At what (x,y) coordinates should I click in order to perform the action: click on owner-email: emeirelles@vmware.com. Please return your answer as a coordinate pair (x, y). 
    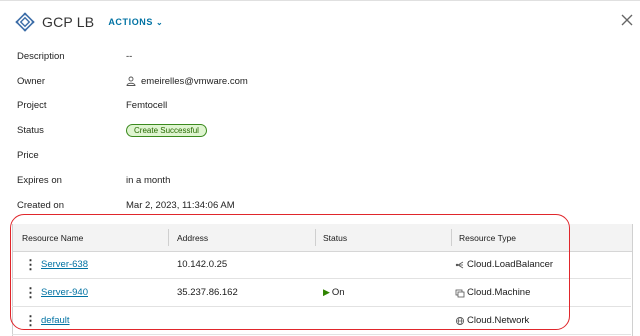
    Looking at the image, I should click on (194, 81).